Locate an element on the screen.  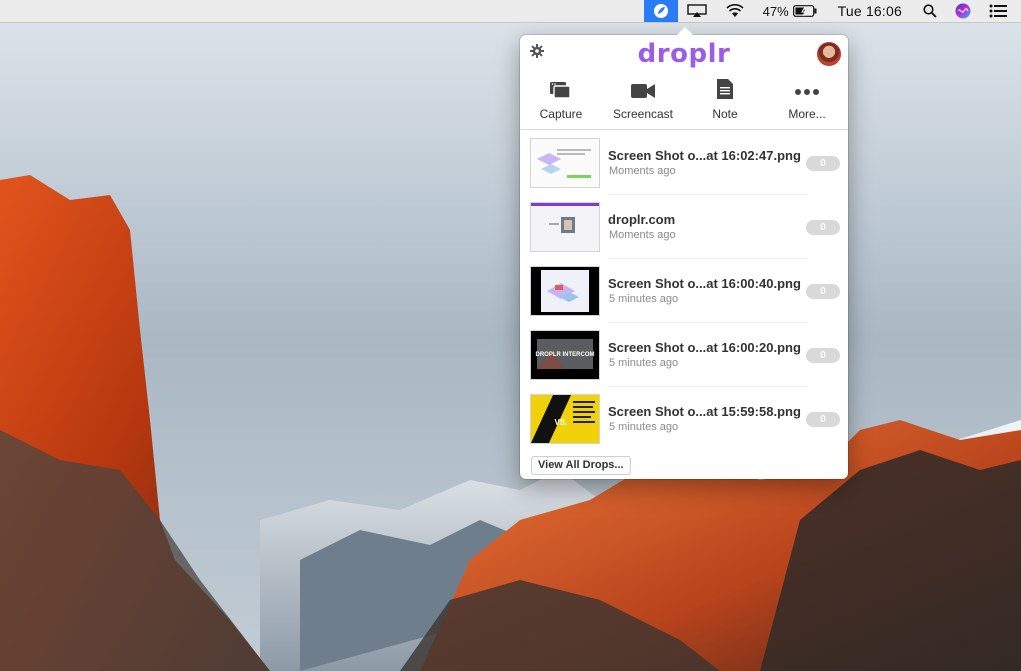
more-icon is located at coordinates (807, 92).